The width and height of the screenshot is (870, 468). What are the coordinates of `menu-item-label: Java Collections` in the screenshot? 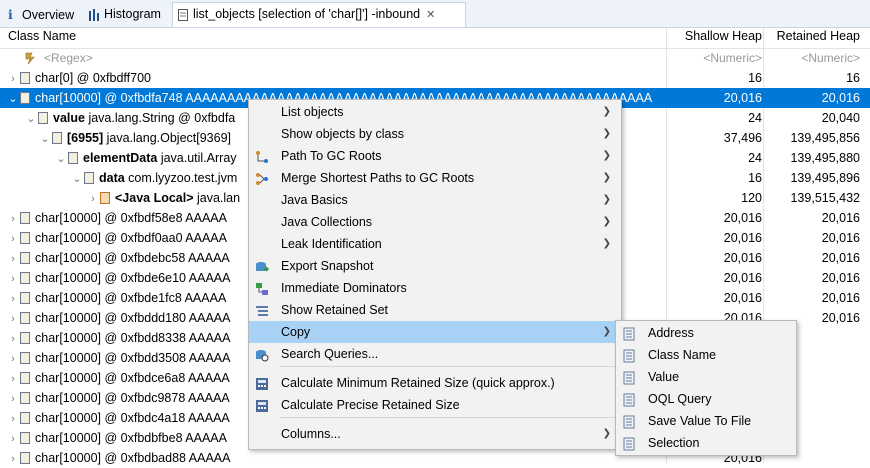 It's located at (327, 222).